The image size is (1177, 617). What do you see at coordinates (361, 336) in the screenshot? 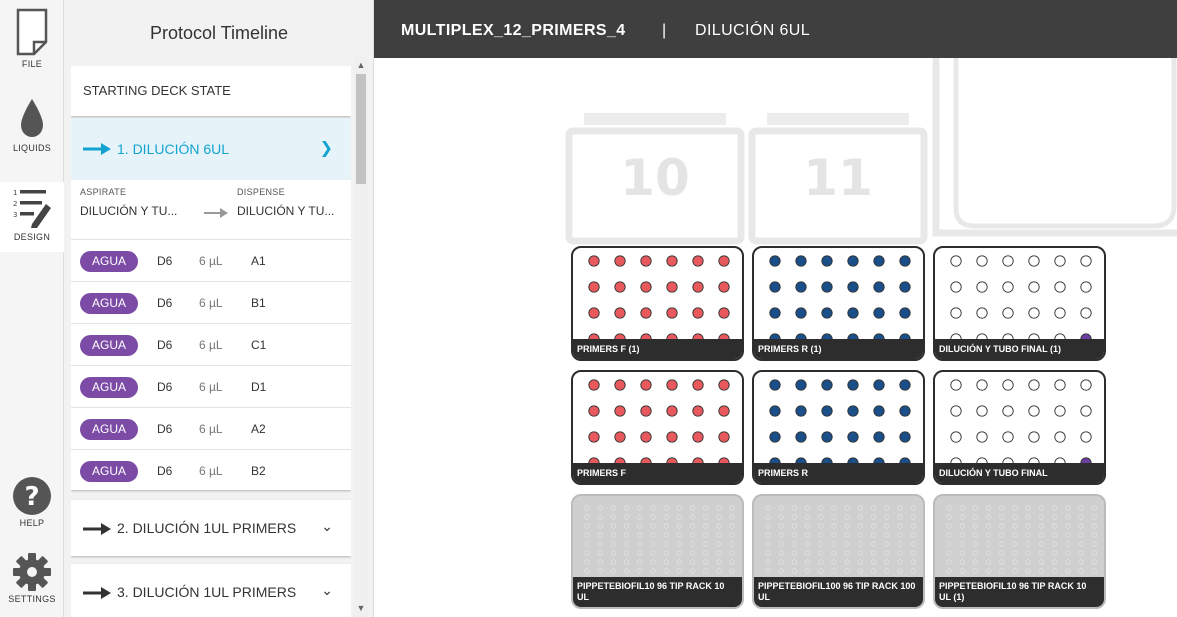
I see `timeline-scrollbar: ▲ ▼` at bounding box center [361, 336].